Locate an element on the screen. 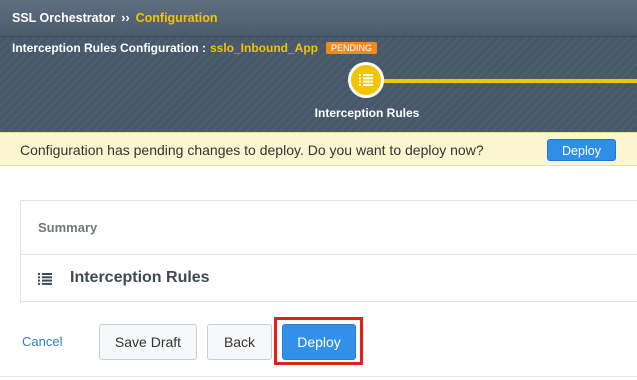 This screenshot has height=380, width=637. breadcrumb-current: Configuration is located at coordinates (176, 18).